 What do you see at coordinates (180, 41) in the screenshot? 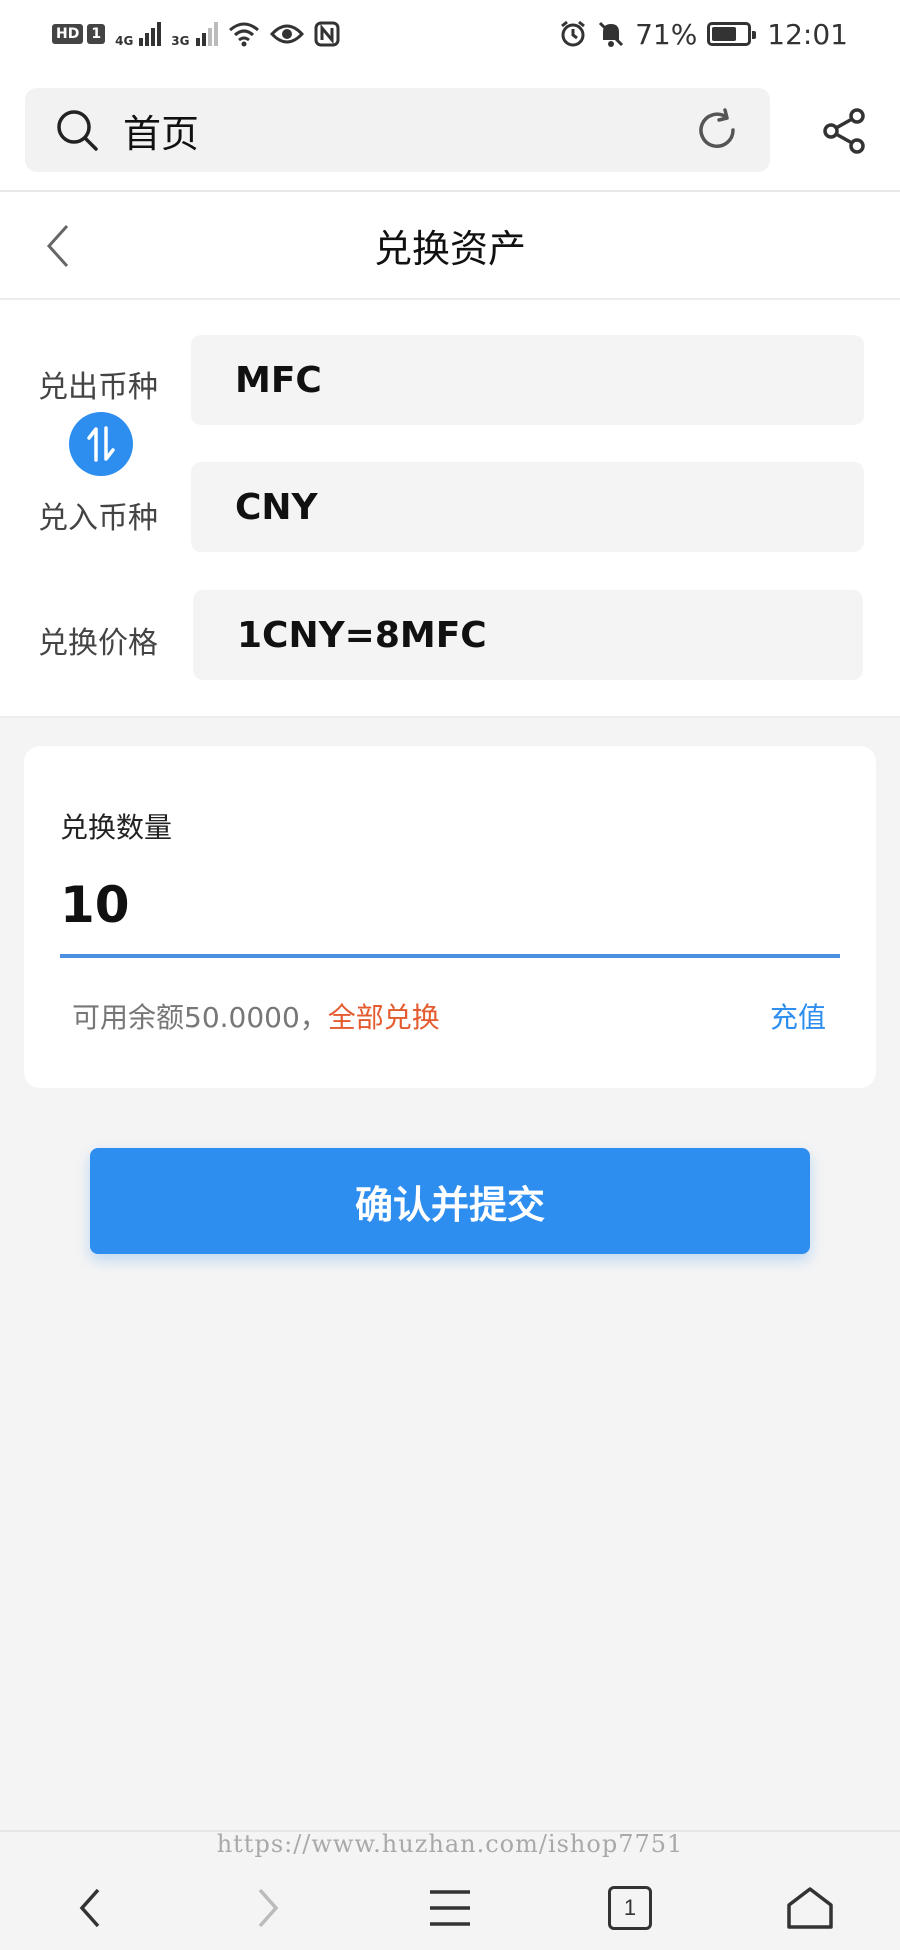
I see `network-type-2: 3G` at bounding box center [180, 41].